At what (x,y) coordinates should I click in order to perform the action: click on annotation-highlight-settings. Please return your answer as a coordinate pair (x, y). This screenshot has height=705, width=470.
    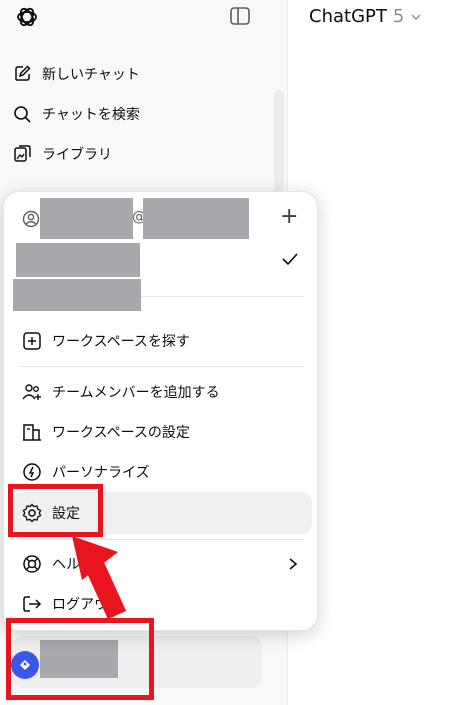
    Looking at the image, I should click on (55, 510).